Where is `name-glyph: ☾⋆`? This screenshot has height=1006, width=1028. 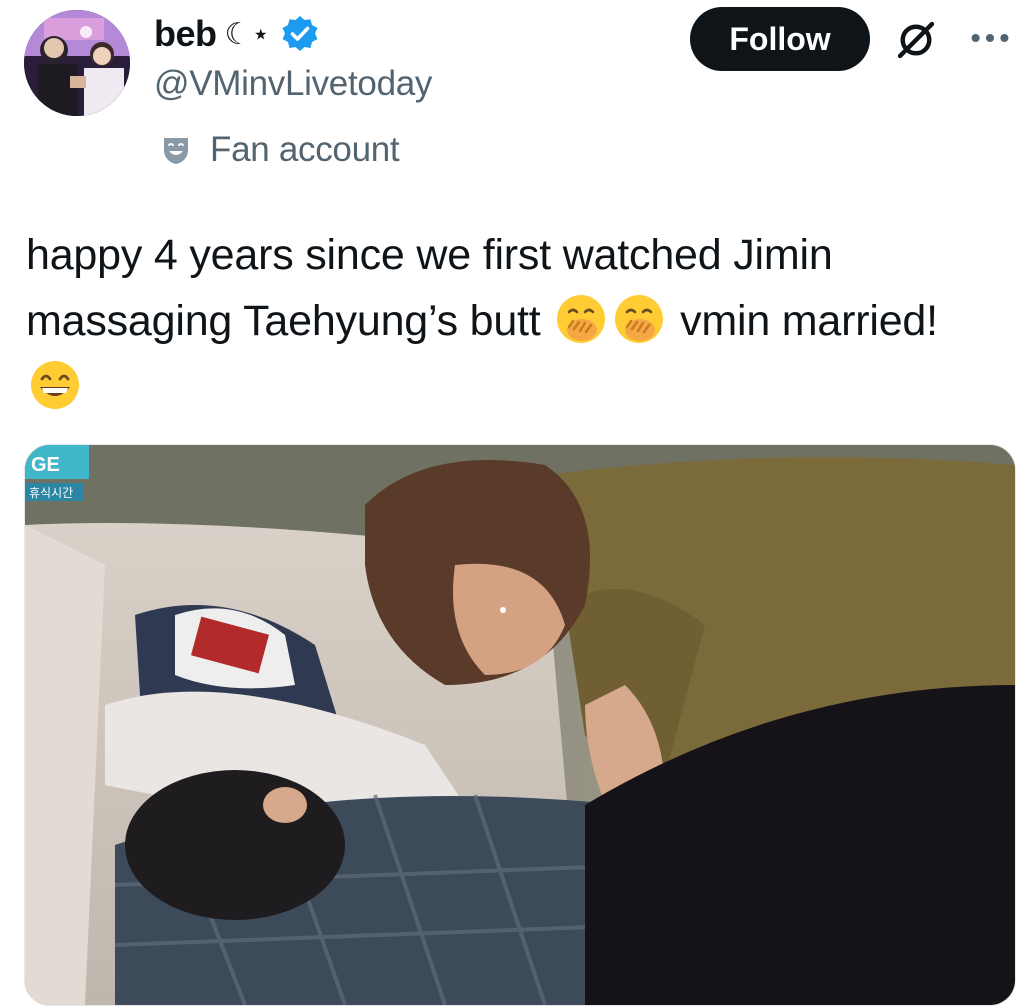
name-glyph: ☾⋆ is located at coordinates (247, 34).